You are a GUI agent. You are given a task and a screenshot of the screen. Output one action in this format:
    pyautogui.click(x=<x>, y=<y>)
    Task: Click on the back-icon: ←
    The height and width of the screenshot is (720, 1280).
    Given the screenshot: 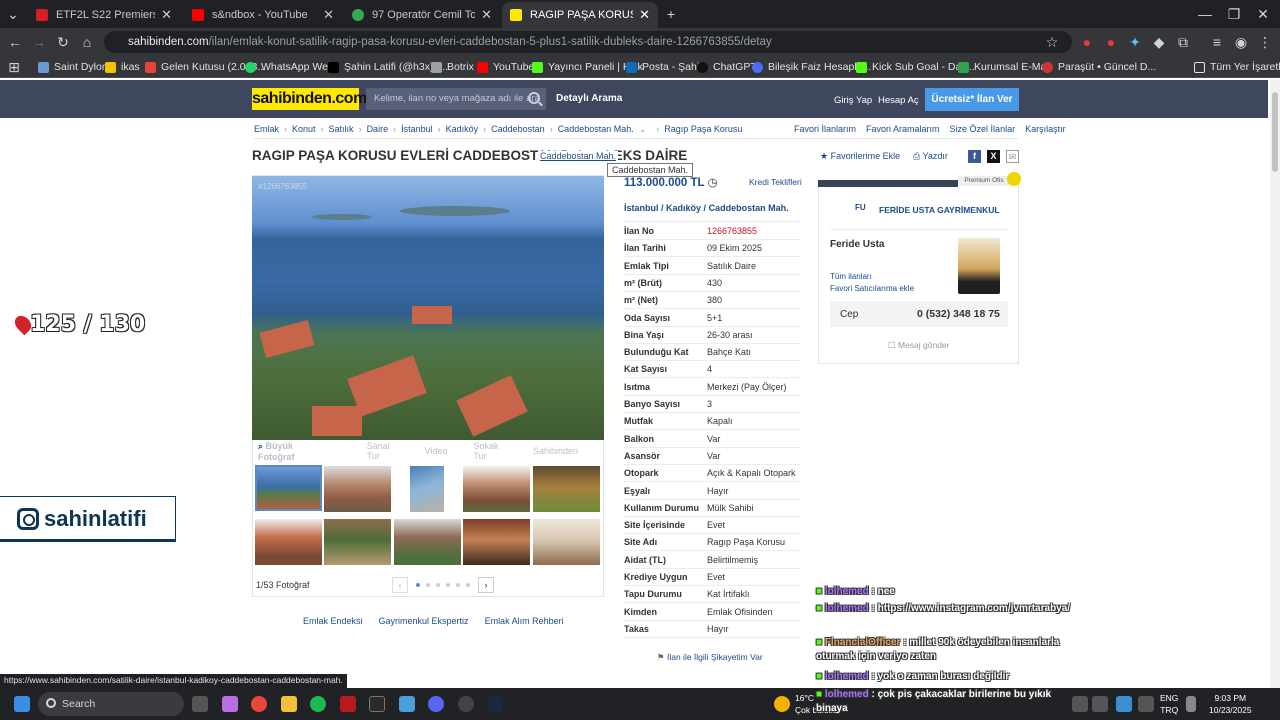 What is the action you would take?
    pyautogui.click(x=15, y=42)
    